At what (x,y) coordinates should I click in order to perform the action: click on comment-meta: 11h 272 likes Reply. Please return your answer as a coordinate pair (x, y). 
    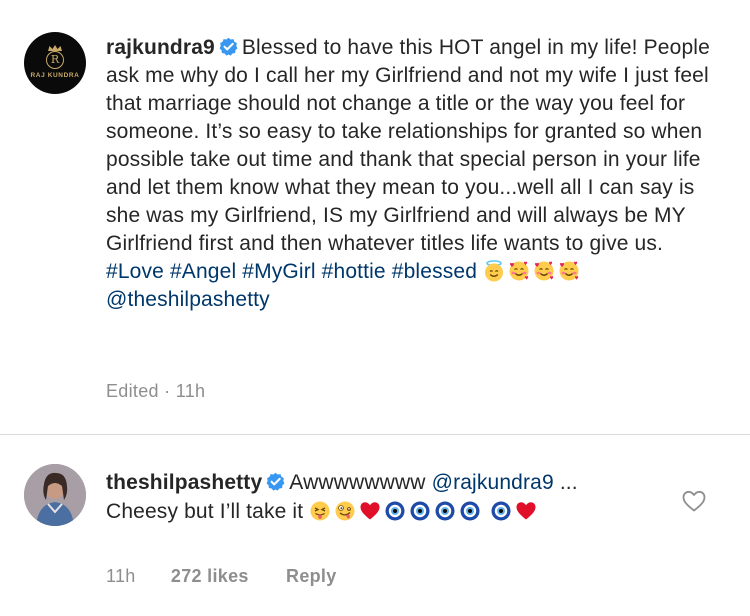
    Looking at the image, I should click on (221, 576).